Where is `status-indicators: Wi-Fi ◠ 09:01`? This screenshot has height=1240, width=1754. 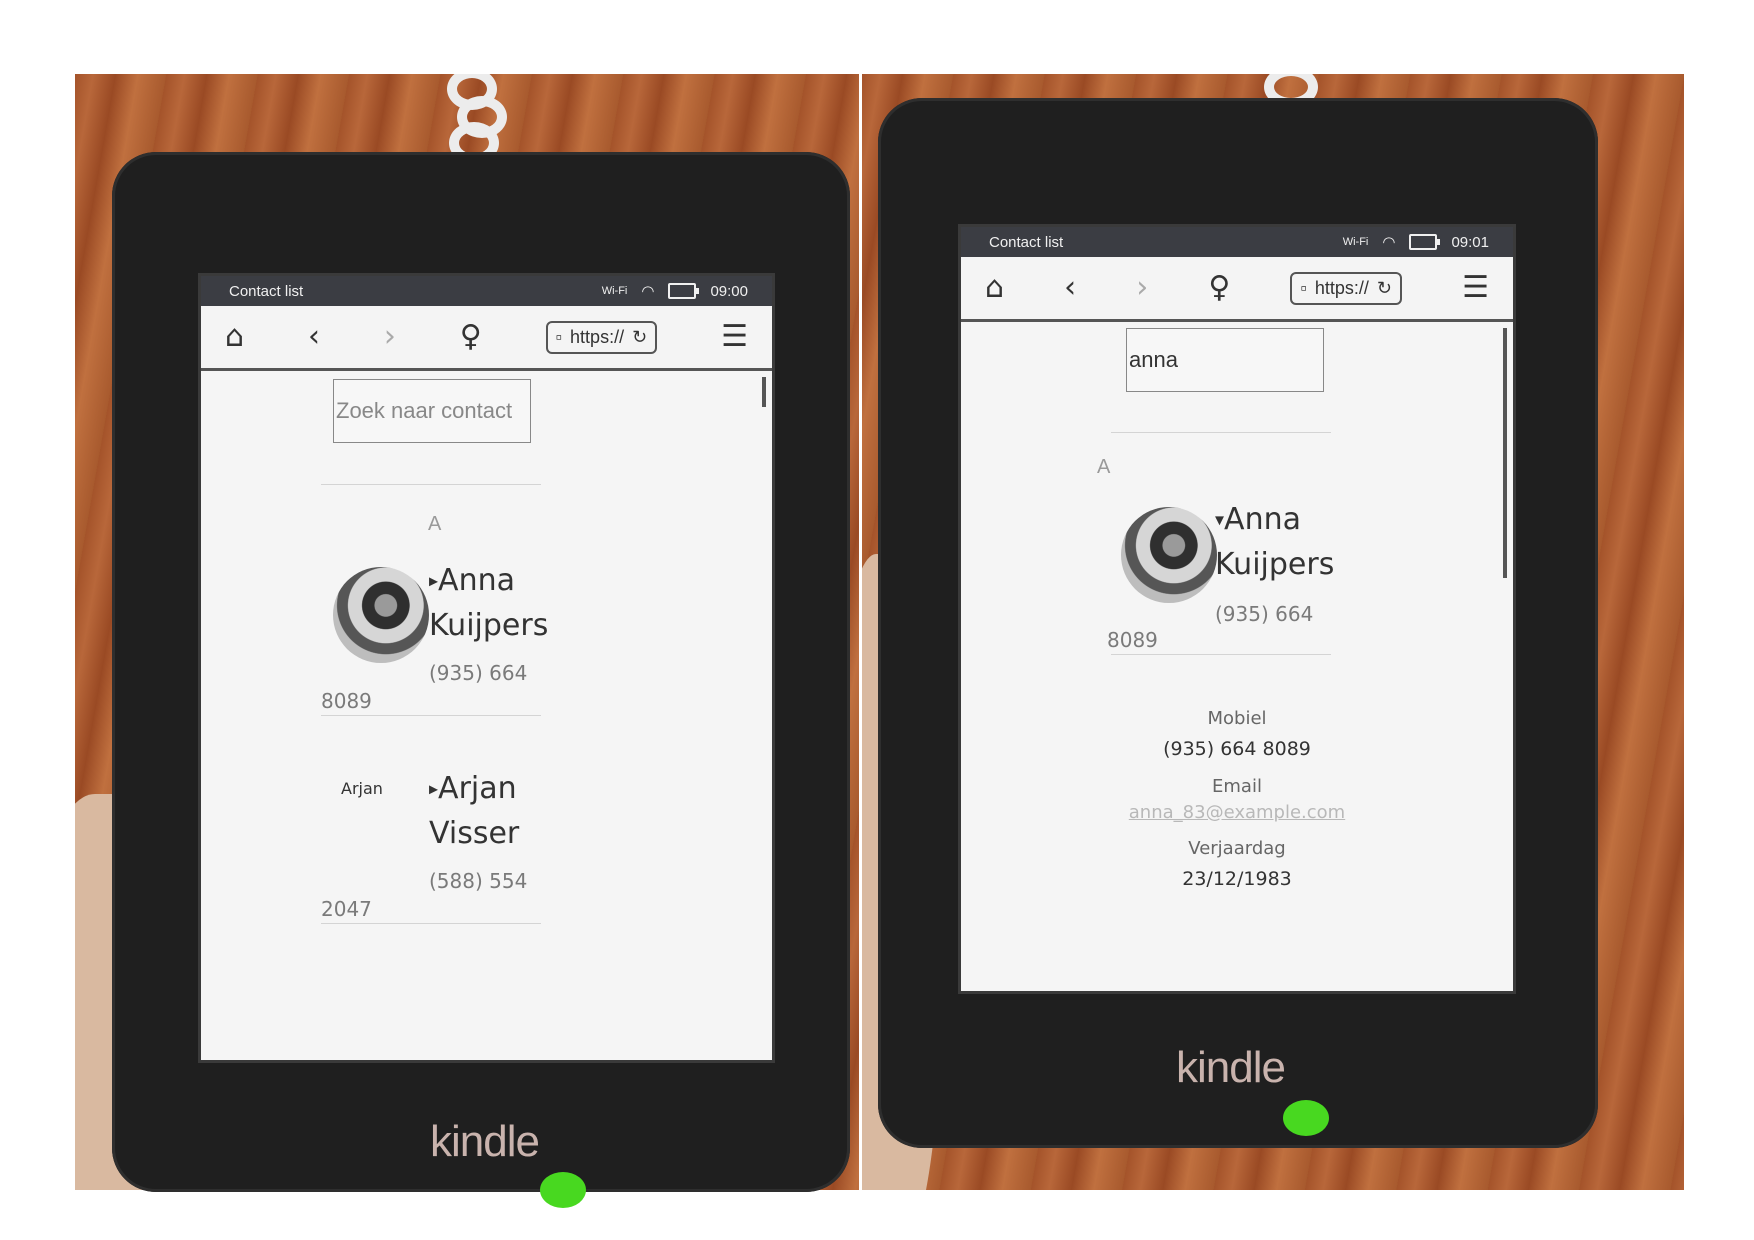
status-indicators: Wi-Fi ◠ 09:01 is located at coordinates (1415, 242).